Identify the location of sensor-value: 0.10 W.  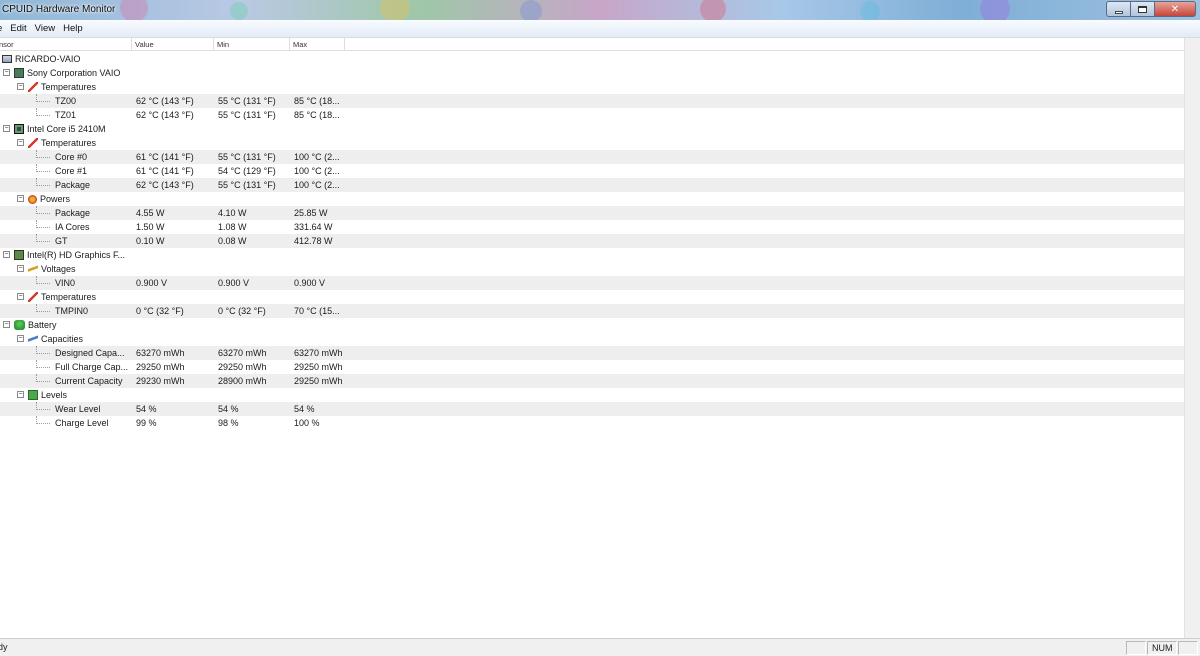
(150, 241).